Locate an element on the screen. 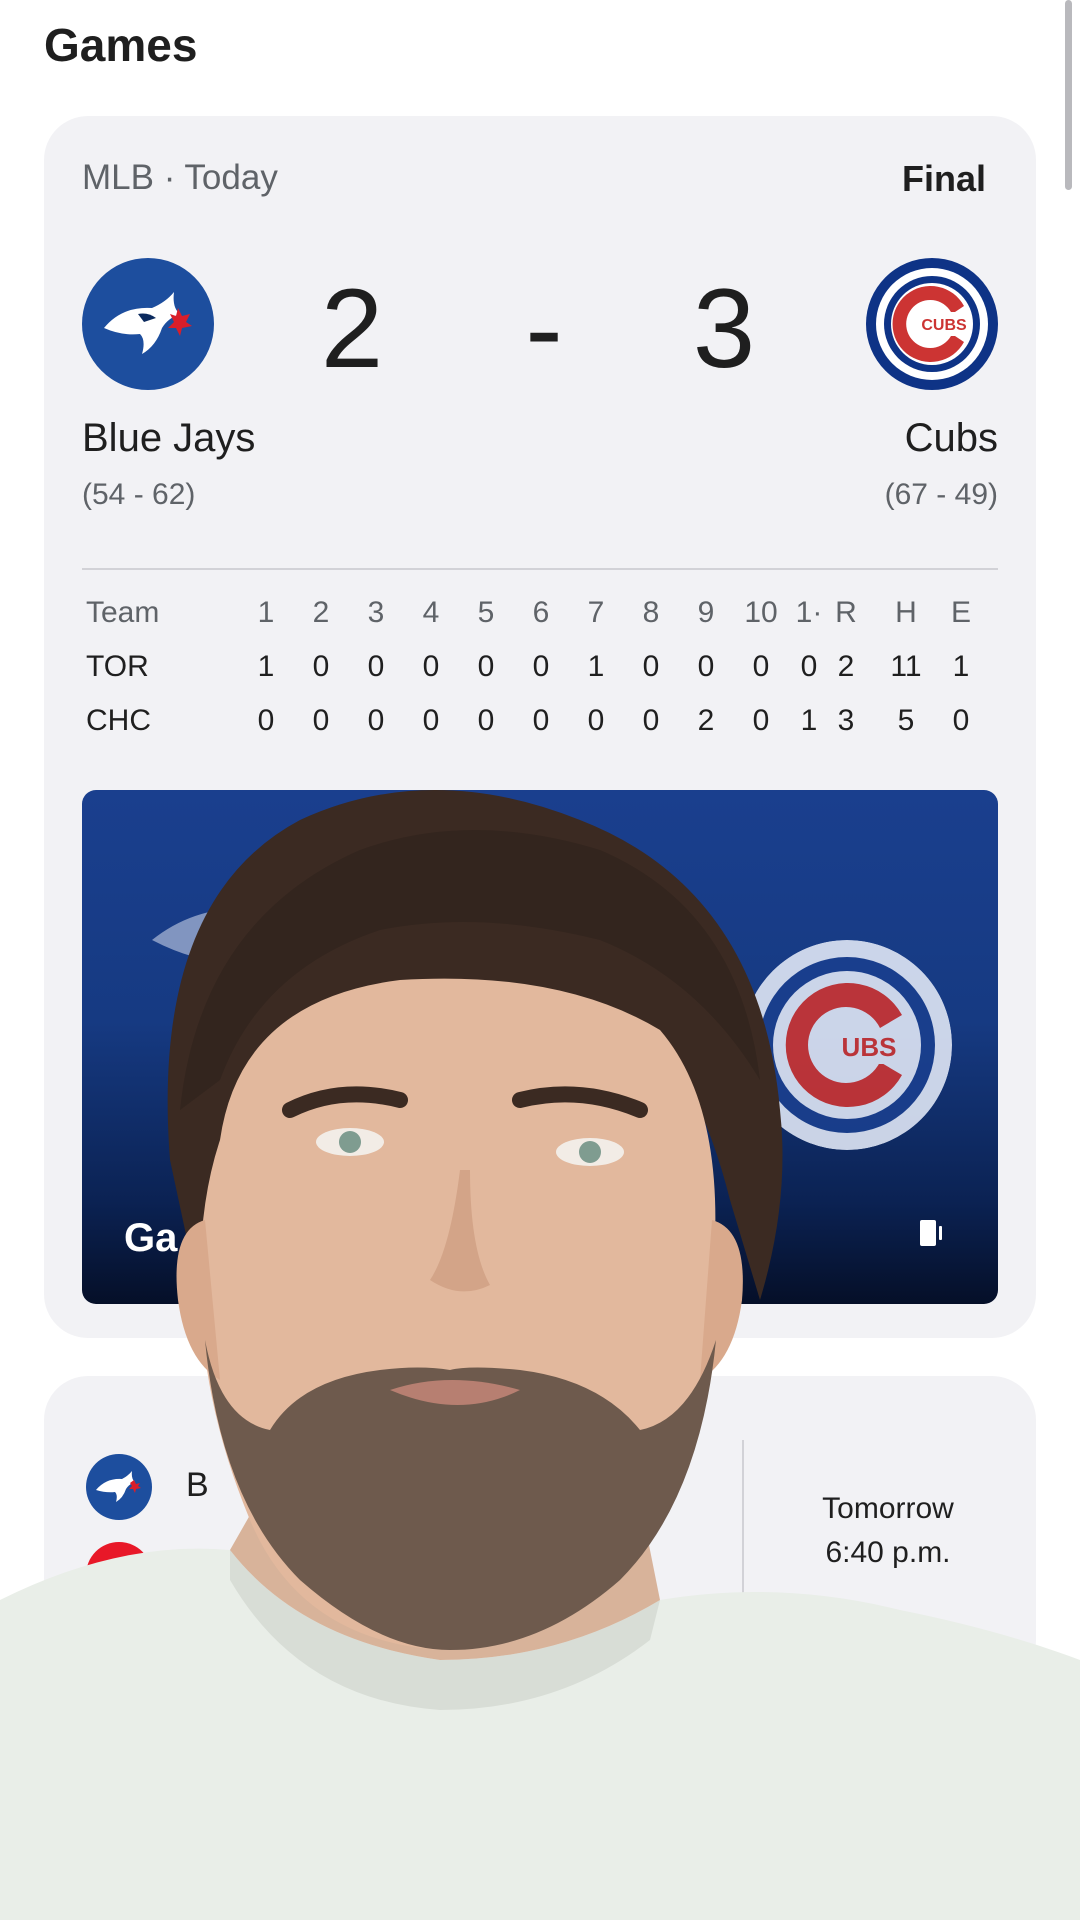 The height and width of the screenshot is (1920, 1080). runs-header: R is located at coordinates (846, 612).